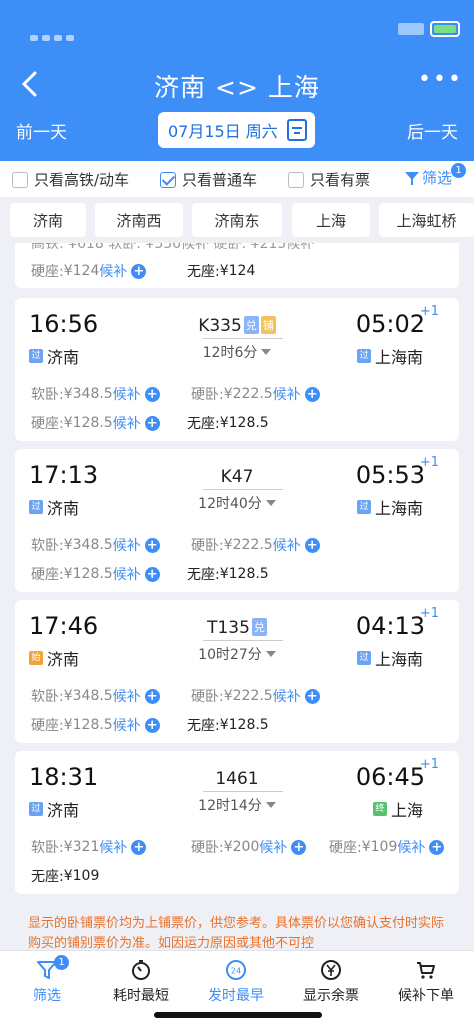 This screenshot has height=1025, width=474. What do you see at coordinates (428, 177) in the screenshot?
I see `screen-button: 筛选` at bounding box center [428, 177].